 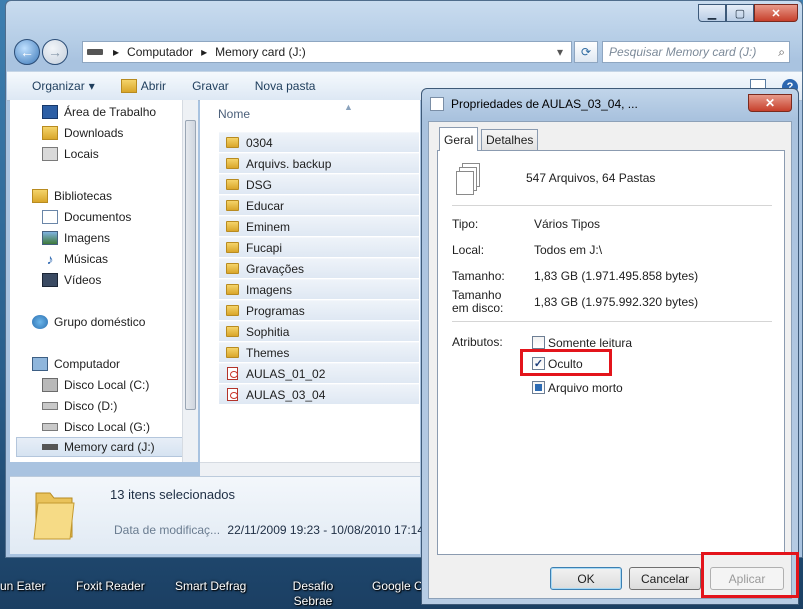 What do you see at coordinates (27, 52) in the screenshot?
I see `back-button: ←` at bounding box center [27, 52].